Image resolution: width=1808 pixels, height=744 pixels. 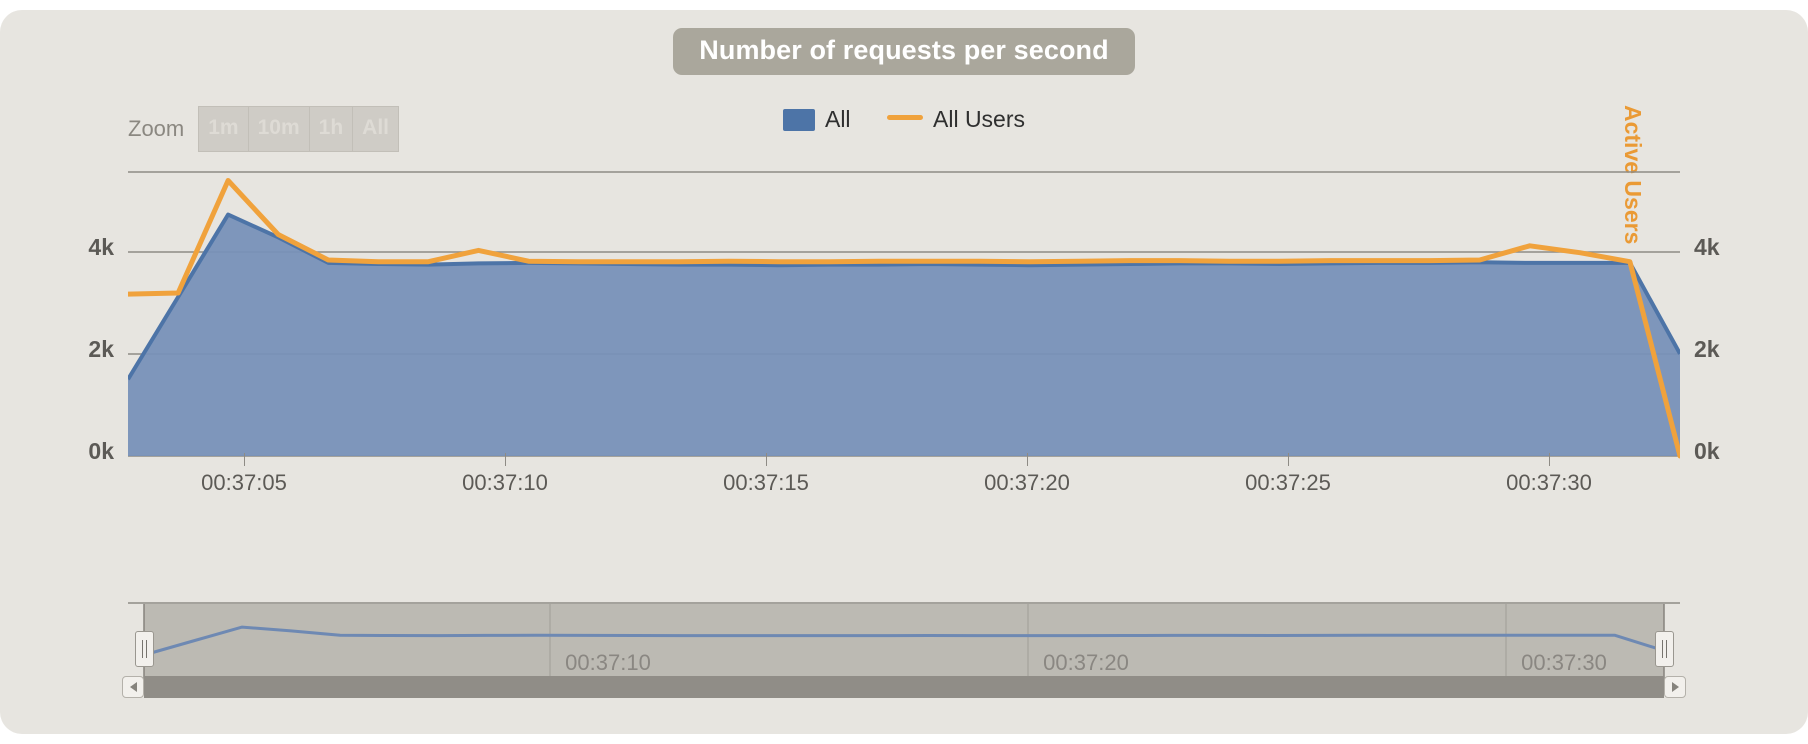 I want to click on x-axis-tick-0: 00:37:05, so click(x=244, y=482).